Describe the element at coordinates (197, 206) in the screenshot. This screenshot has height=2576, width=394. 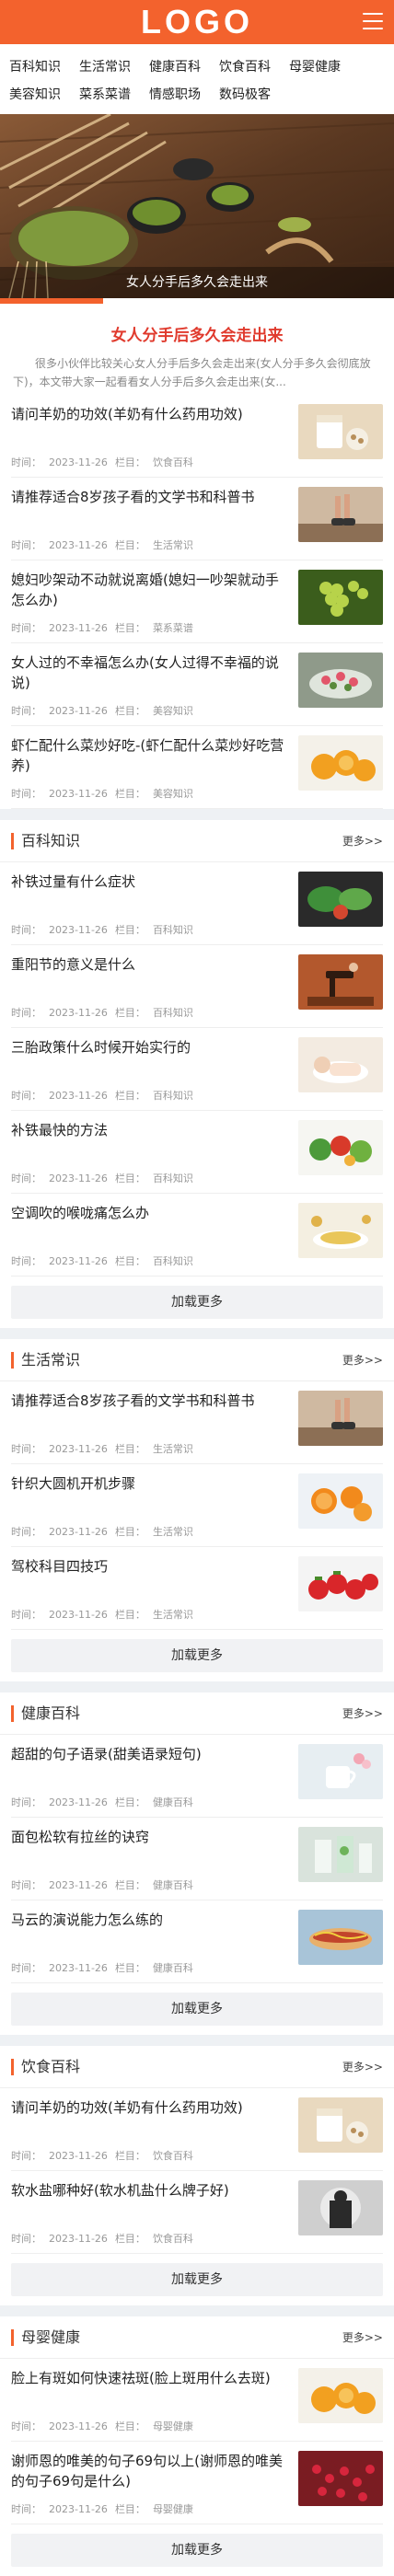
I see `banner: 女人分手后多久会走出来` at that location.